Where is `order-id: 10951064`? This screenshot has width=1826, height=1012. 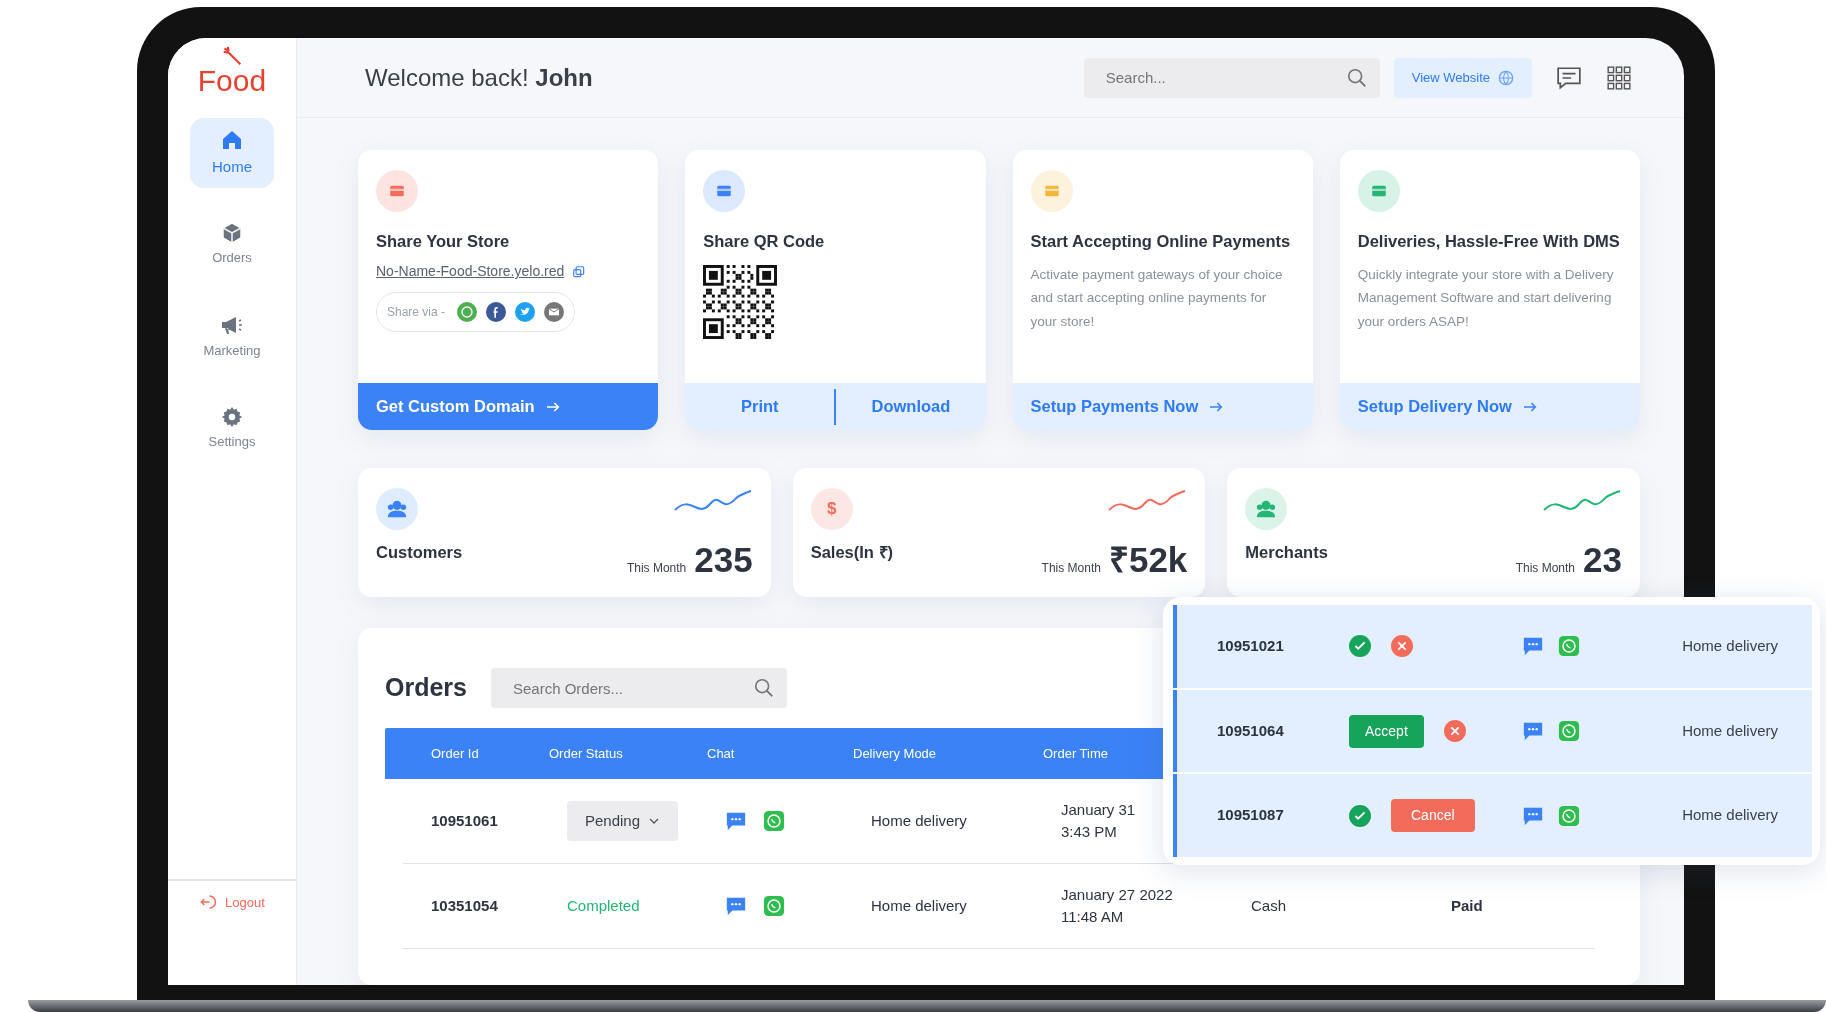 order-id: 10951064 is located at coordinates (1250, 730).